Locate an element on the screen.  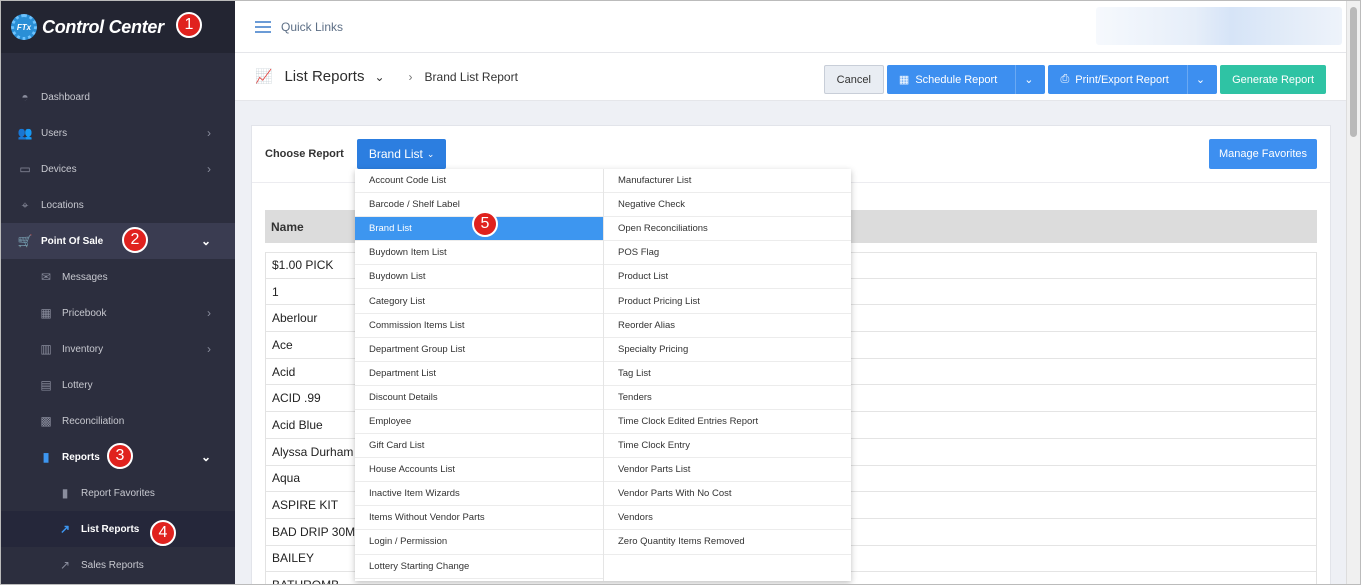
page-title: List Reports is located at coordinates (324, 76).